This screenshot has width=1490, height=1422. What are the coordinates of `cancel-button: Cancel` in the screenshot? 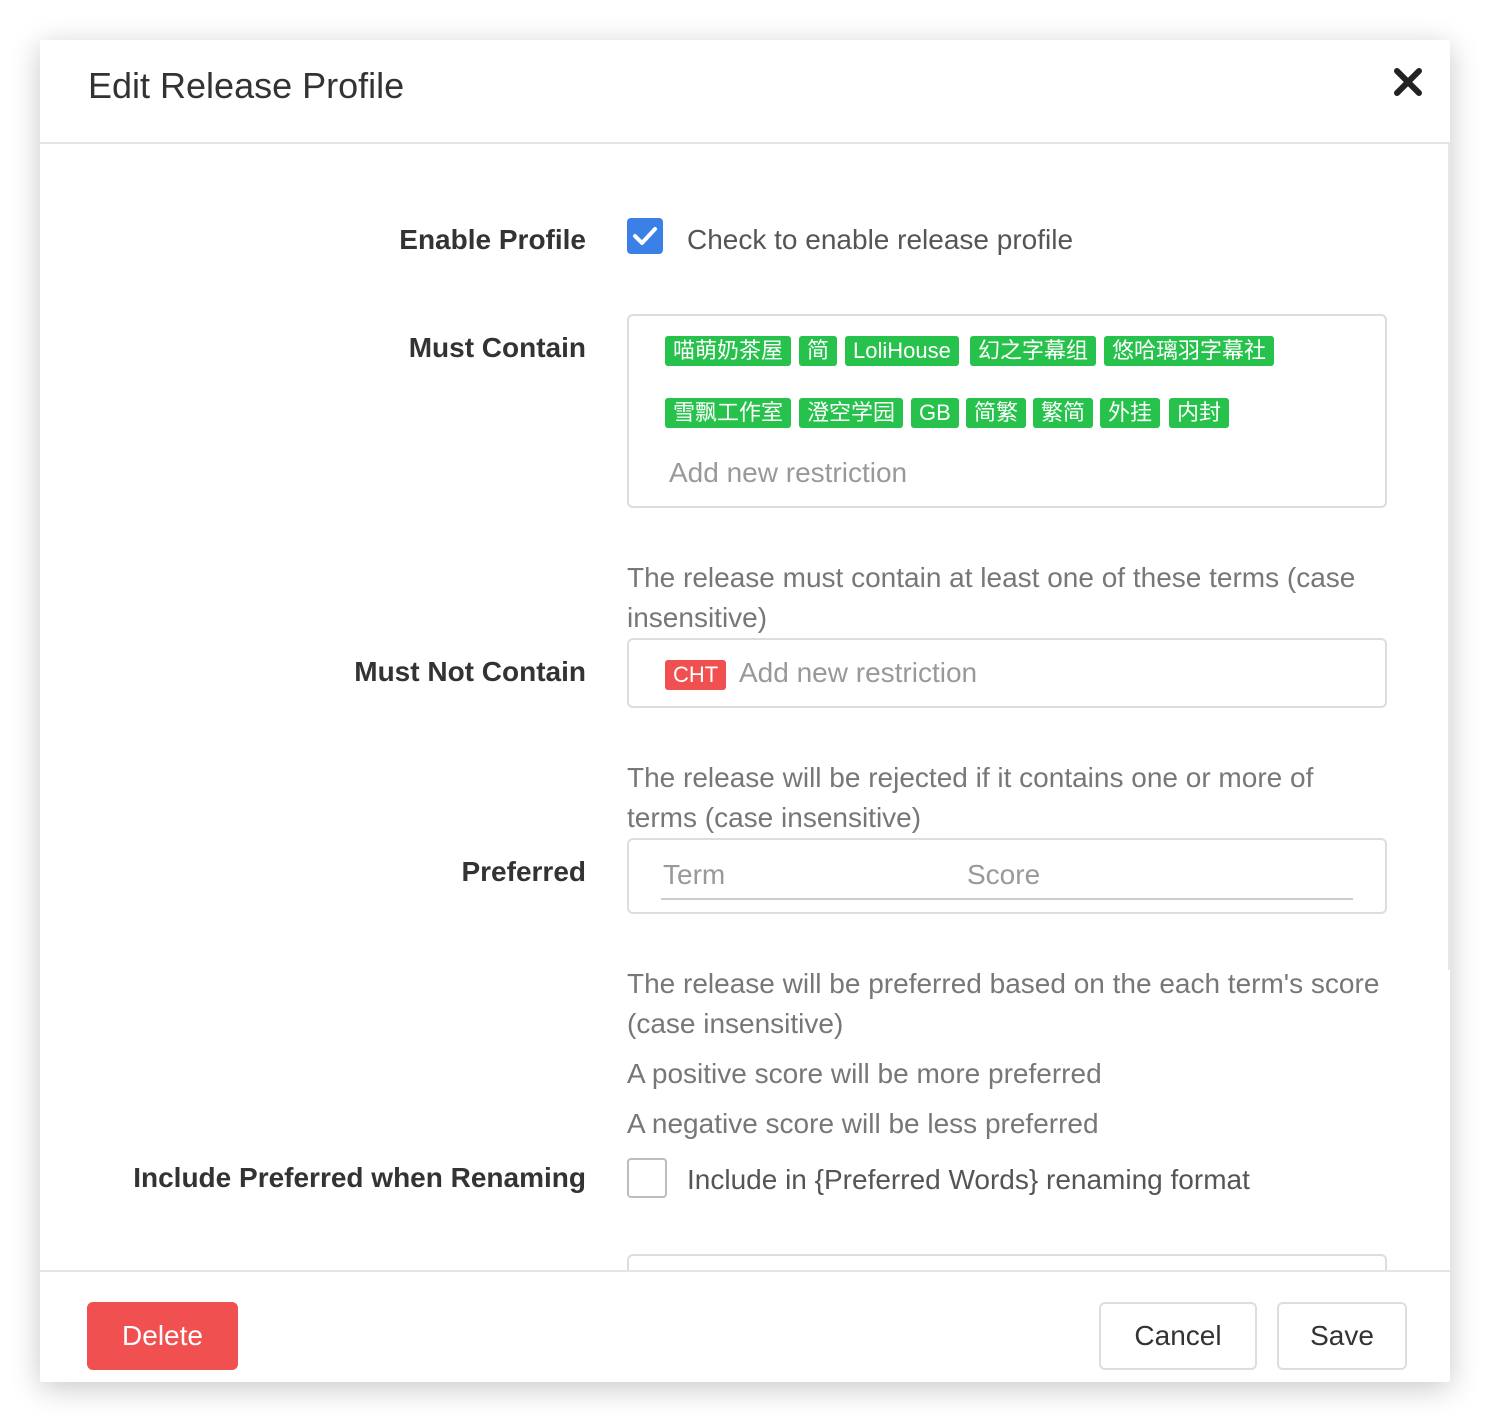 It's located at (1178, 1336).